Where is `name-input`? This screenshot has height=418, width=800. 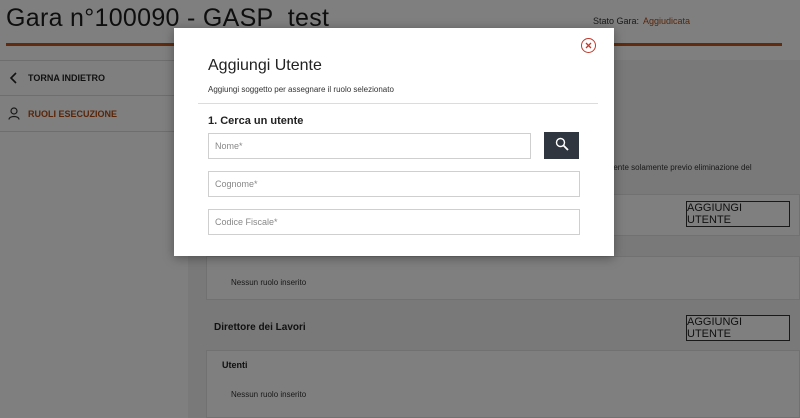 name-input is located at coordinates (369, 146).